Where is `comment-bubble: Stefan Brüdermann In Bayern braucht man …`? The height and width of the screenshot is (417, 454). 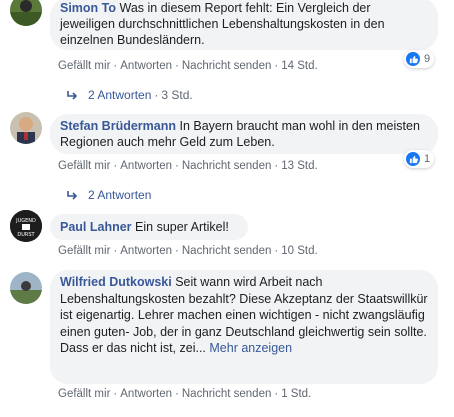 comment-bubble: Stefan Brüdermann In Bayern braucht man … is located at coordinates (244, 134).